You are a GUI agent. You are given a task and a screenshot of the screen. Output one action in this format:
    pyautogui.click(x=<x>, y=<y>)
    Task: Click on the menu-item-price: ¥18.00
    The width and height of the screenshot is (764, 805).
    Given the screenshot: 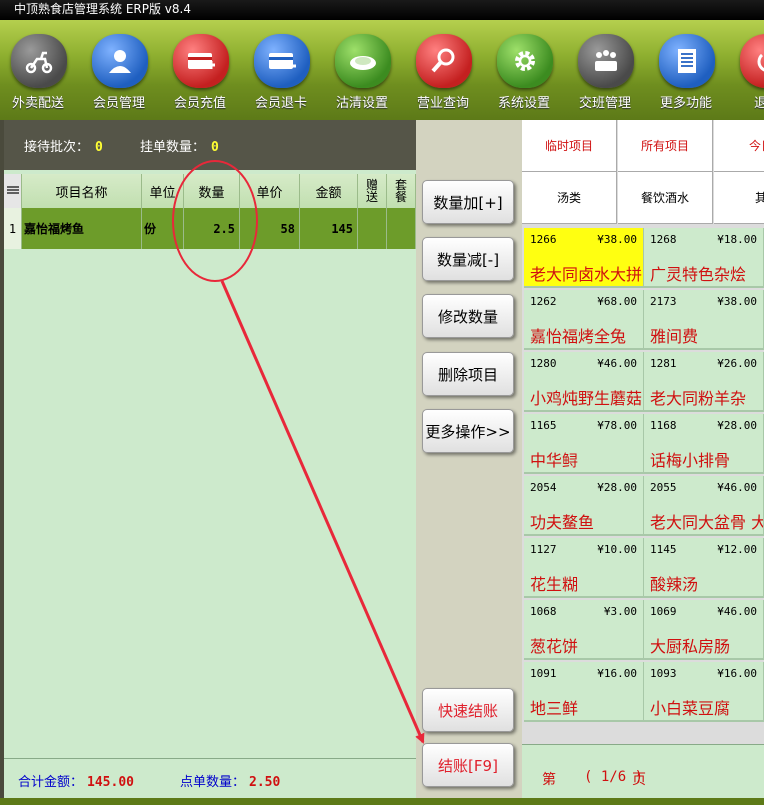 What is the action you would take?
    pyautogui.click(x=737, y=239)
    